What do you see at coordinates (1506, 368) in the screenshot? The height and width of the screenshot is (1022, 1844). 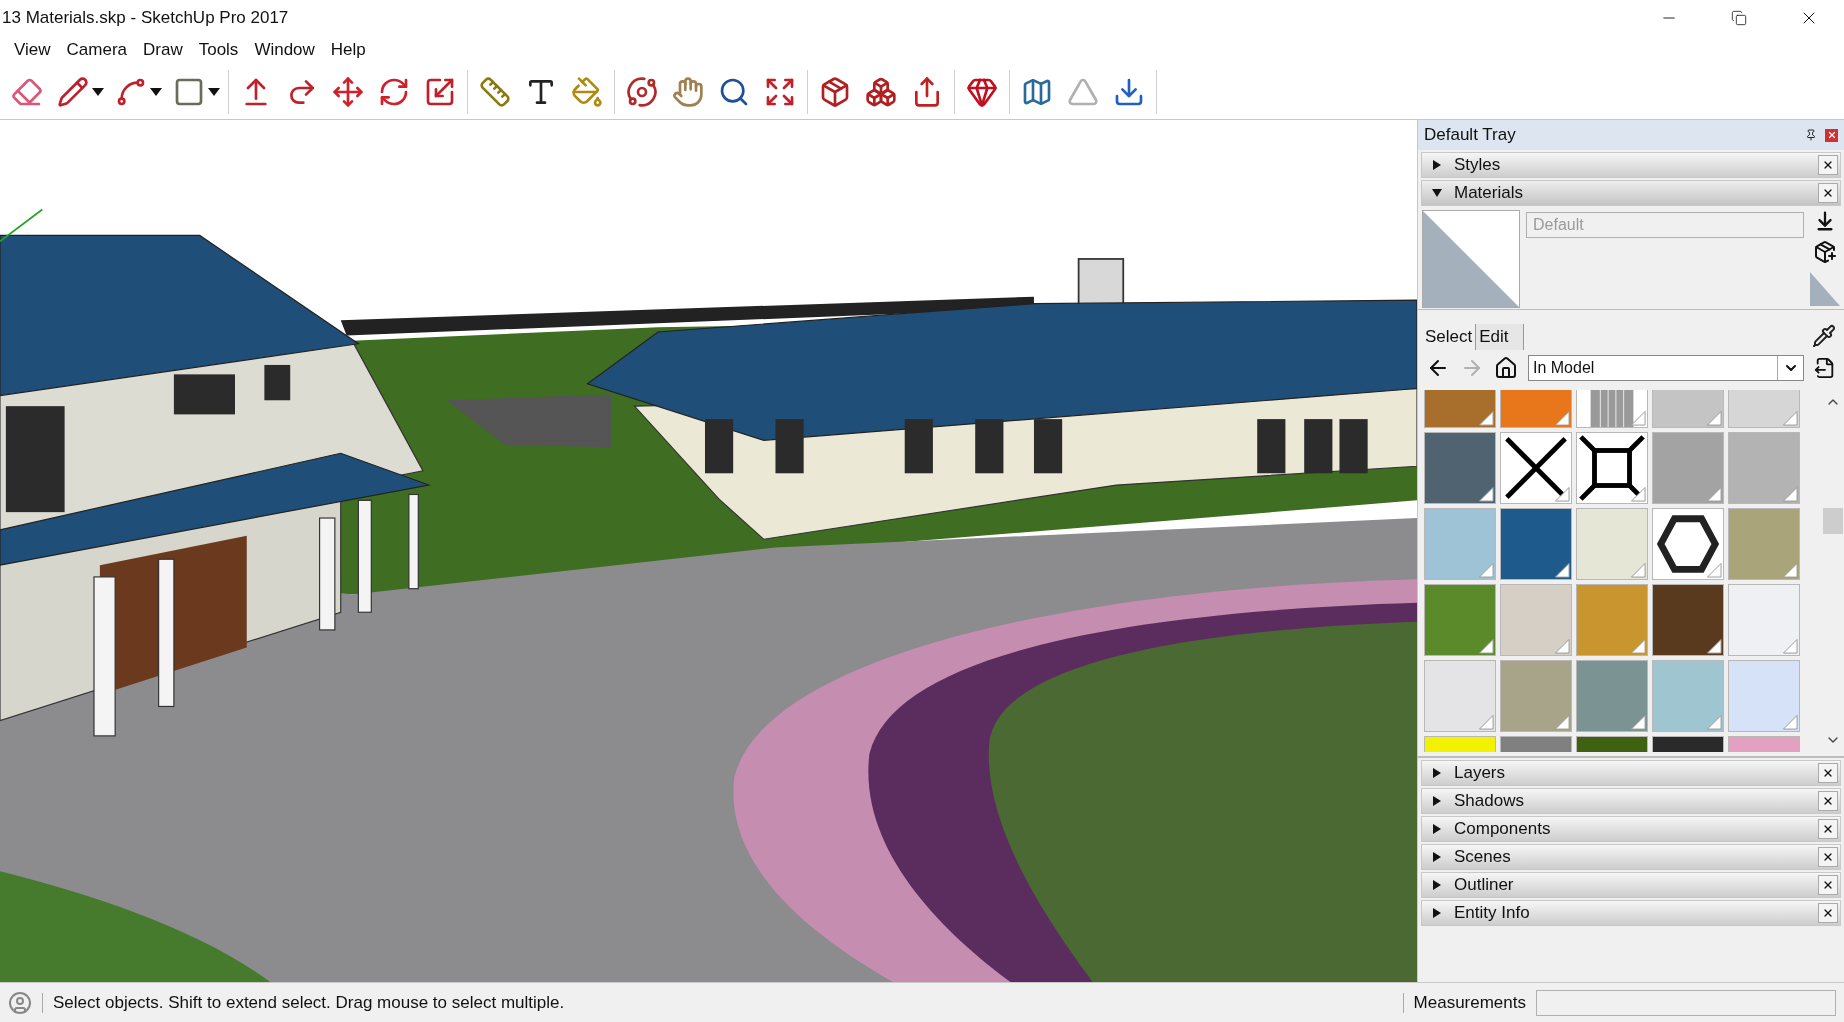 I see `home-icon` at bounding box center [1506, 368].